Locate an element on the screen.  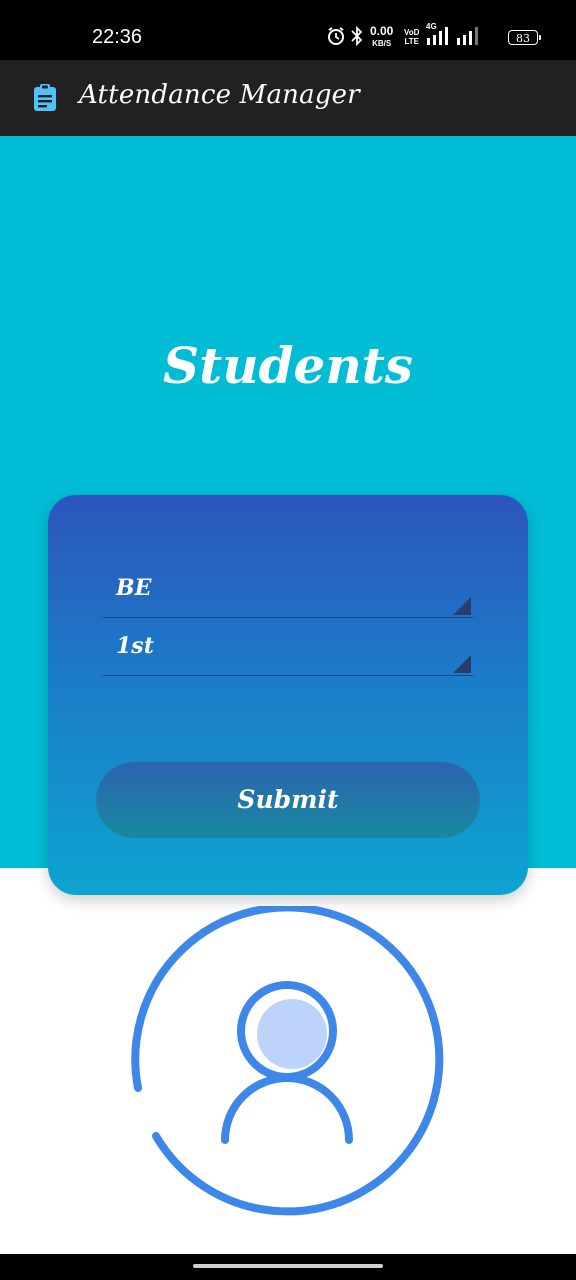
navigation-bar is located at coordinates (288, 1267).